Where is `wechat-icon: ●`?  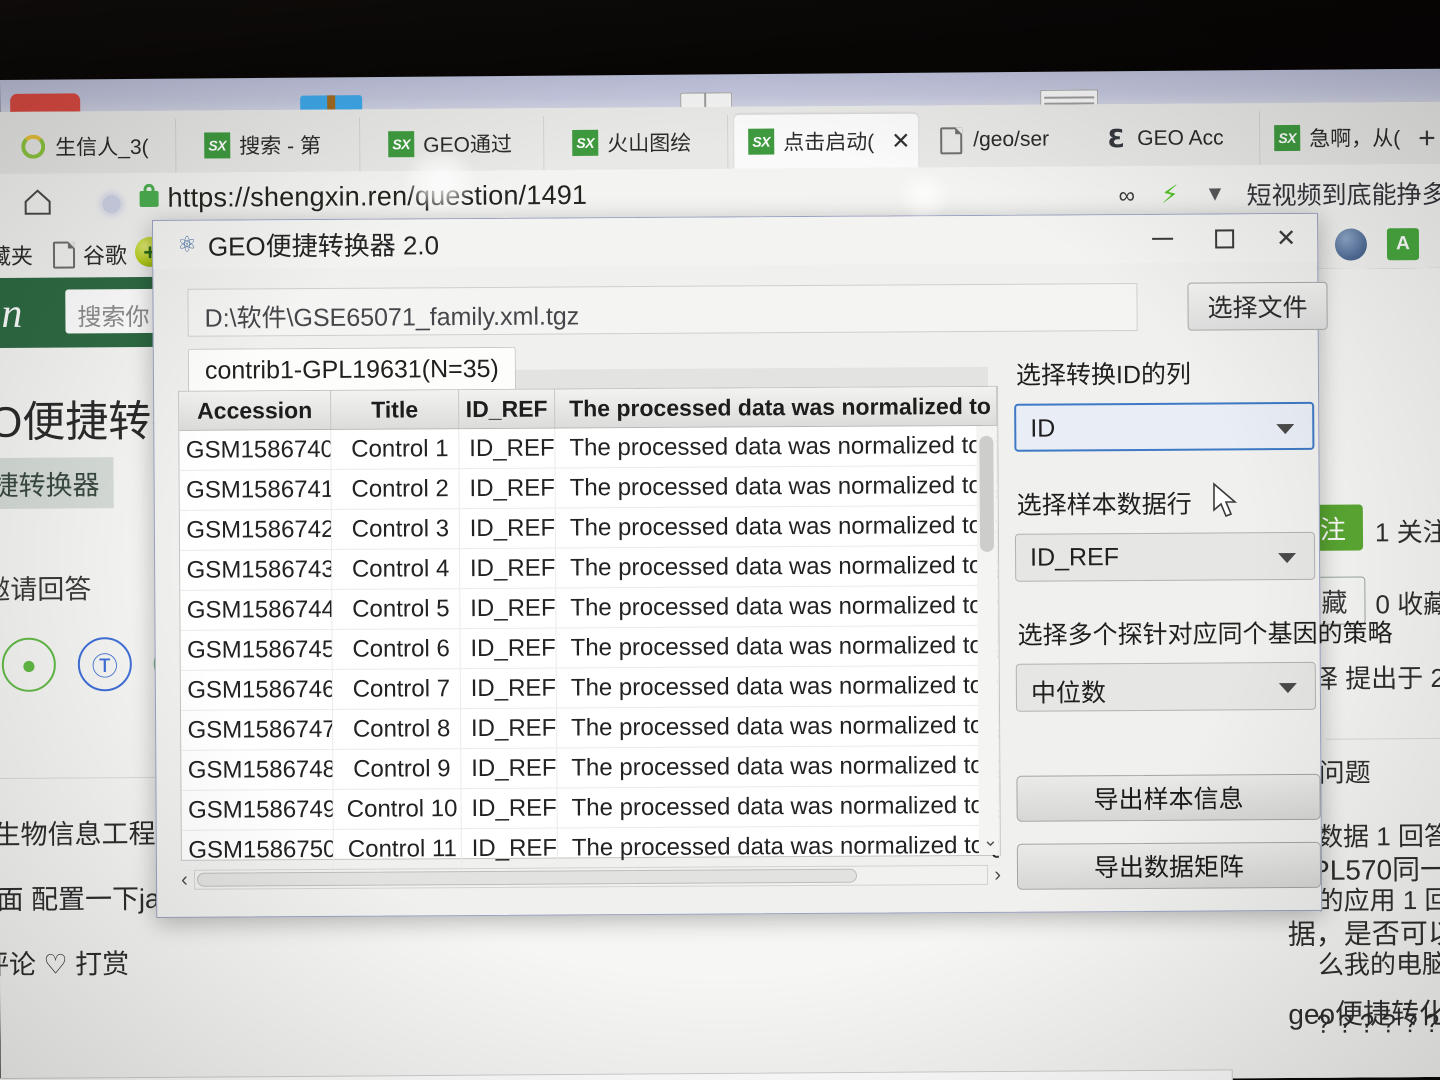 wechat-icon: ● is located at coordinates (29, 664).